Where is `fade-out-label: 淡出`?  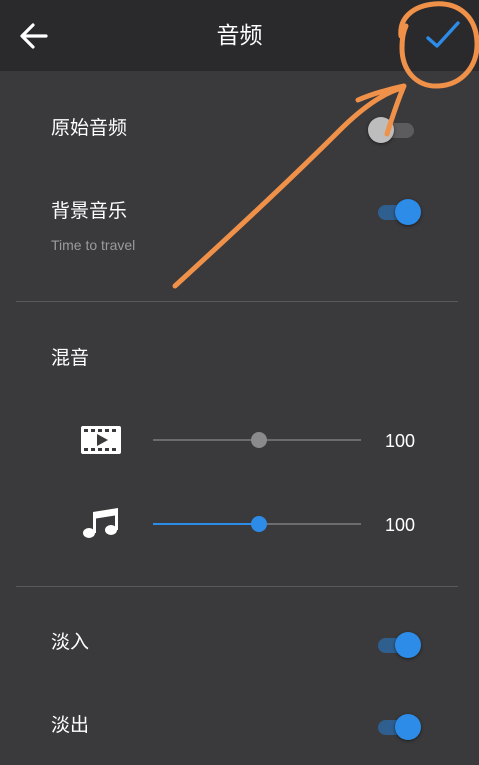 fade-out-label: 淡出 is located at coordinates (70, 725).